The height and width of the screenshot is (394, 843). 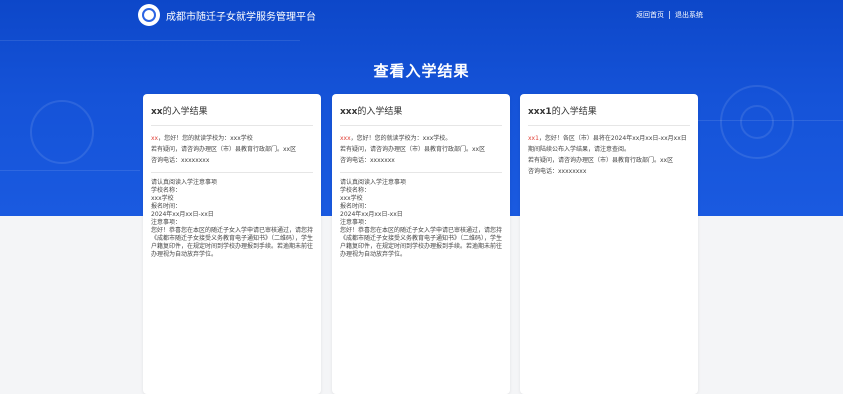 What do you see at coordinates (689, 15) in the screenshot?
I see `nav-logout-link: 退出系统` at bounding box center [689, 15].